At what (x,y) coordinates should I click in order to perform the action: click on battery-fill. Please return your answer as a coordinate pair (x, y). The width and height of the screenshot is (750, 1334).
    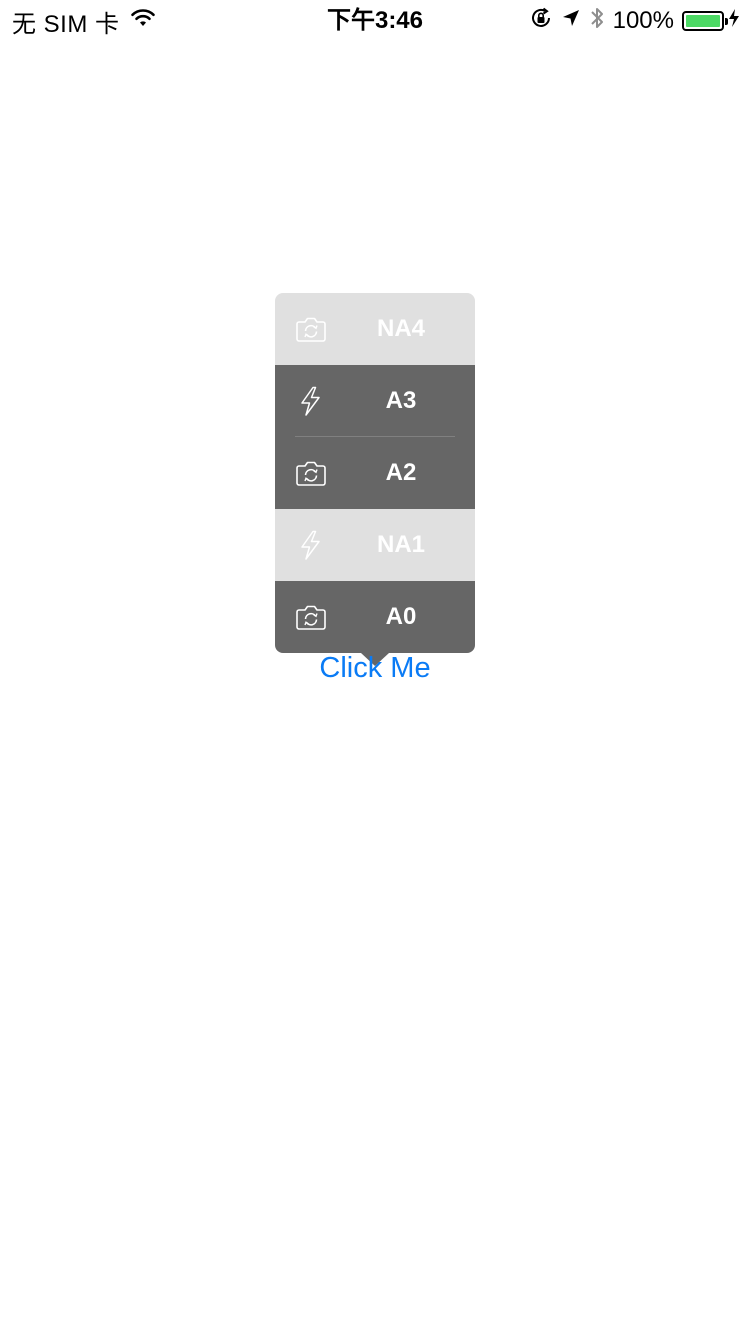
    Looking at the image, I should click on (703, 21).